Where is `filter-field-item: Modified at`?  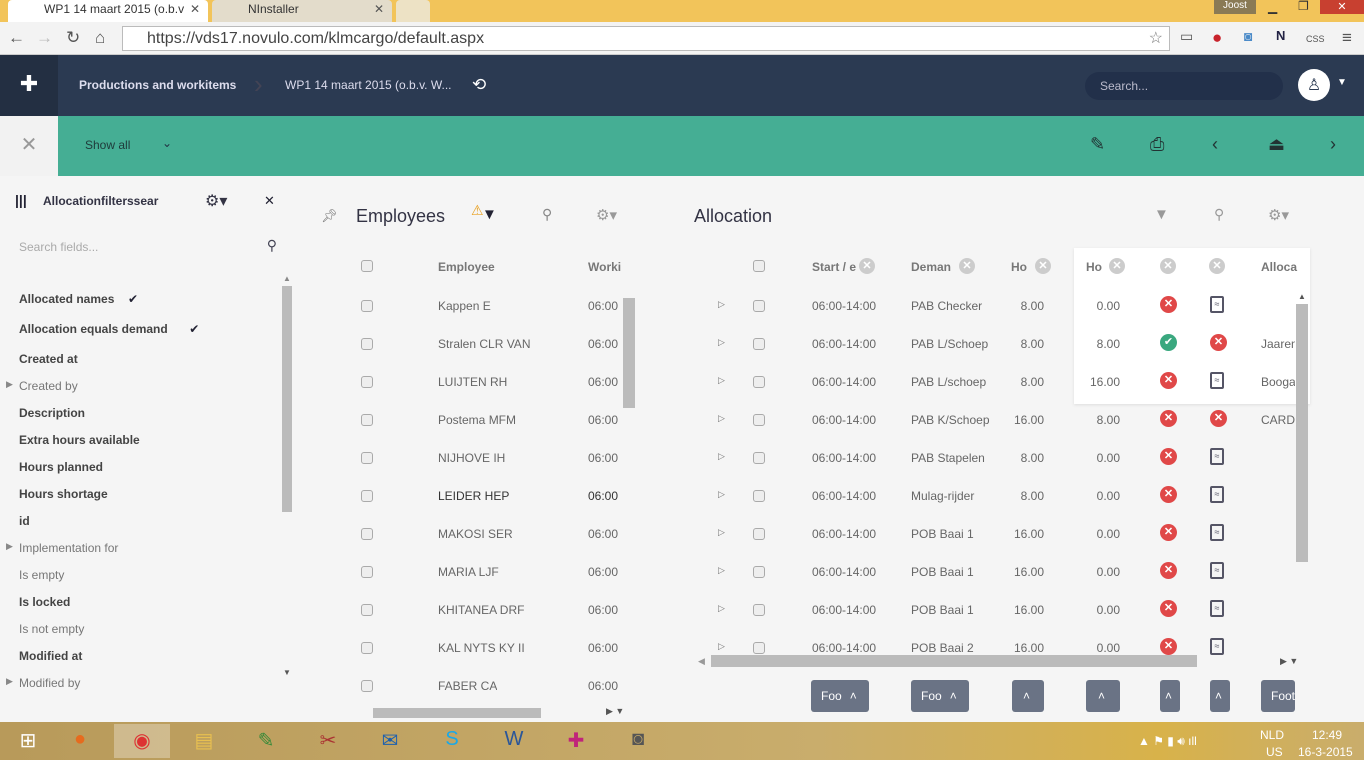 filter-field-item: Modified at is located at coordinates (135, 658).